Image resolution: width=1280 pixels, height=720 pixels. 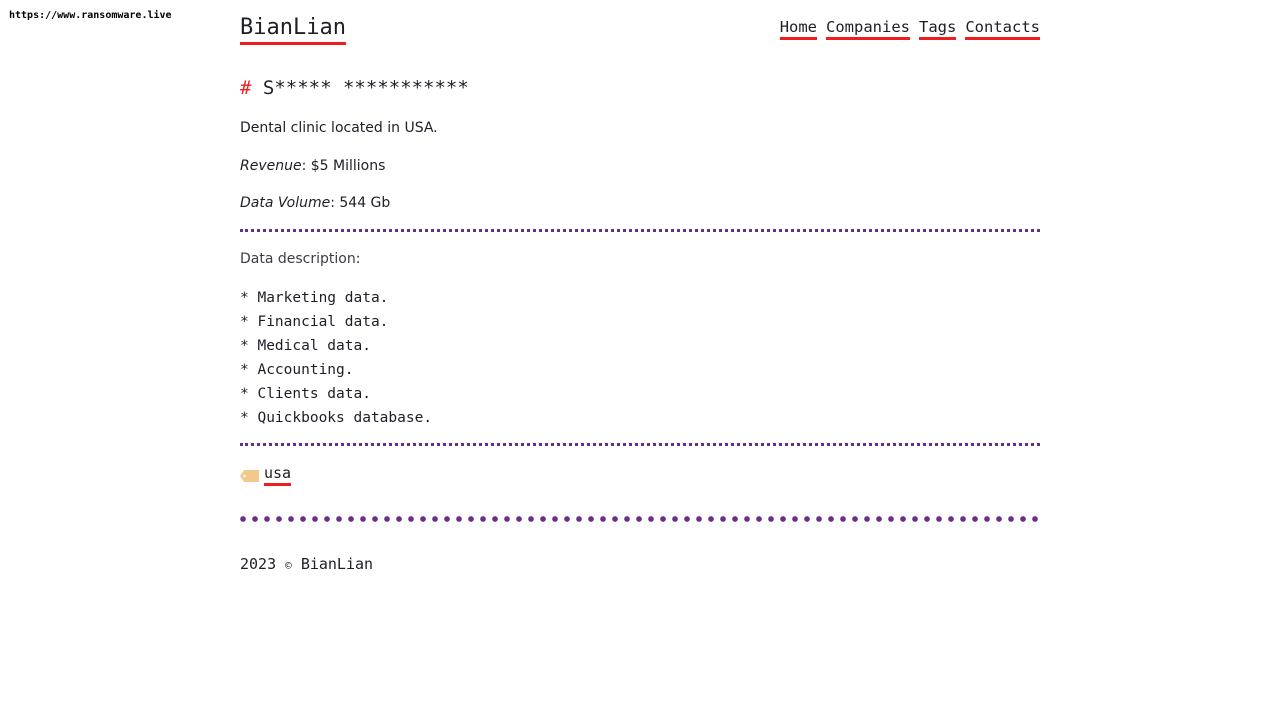 What do you see at coordinates (249, 475) in the screenshot?
I see `tag-icon` at bounding box center [249, 475].